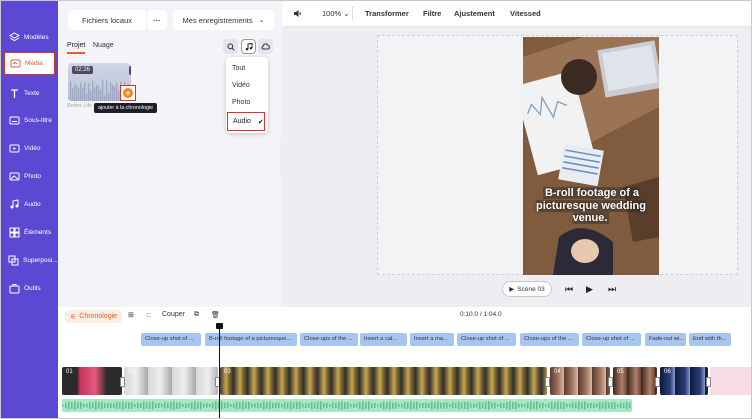 The image size is (752, 419). What do you see at coordinates (171, 381) in the screenshot?
I see `video-clip: 02` at bounding box center [171, 381].